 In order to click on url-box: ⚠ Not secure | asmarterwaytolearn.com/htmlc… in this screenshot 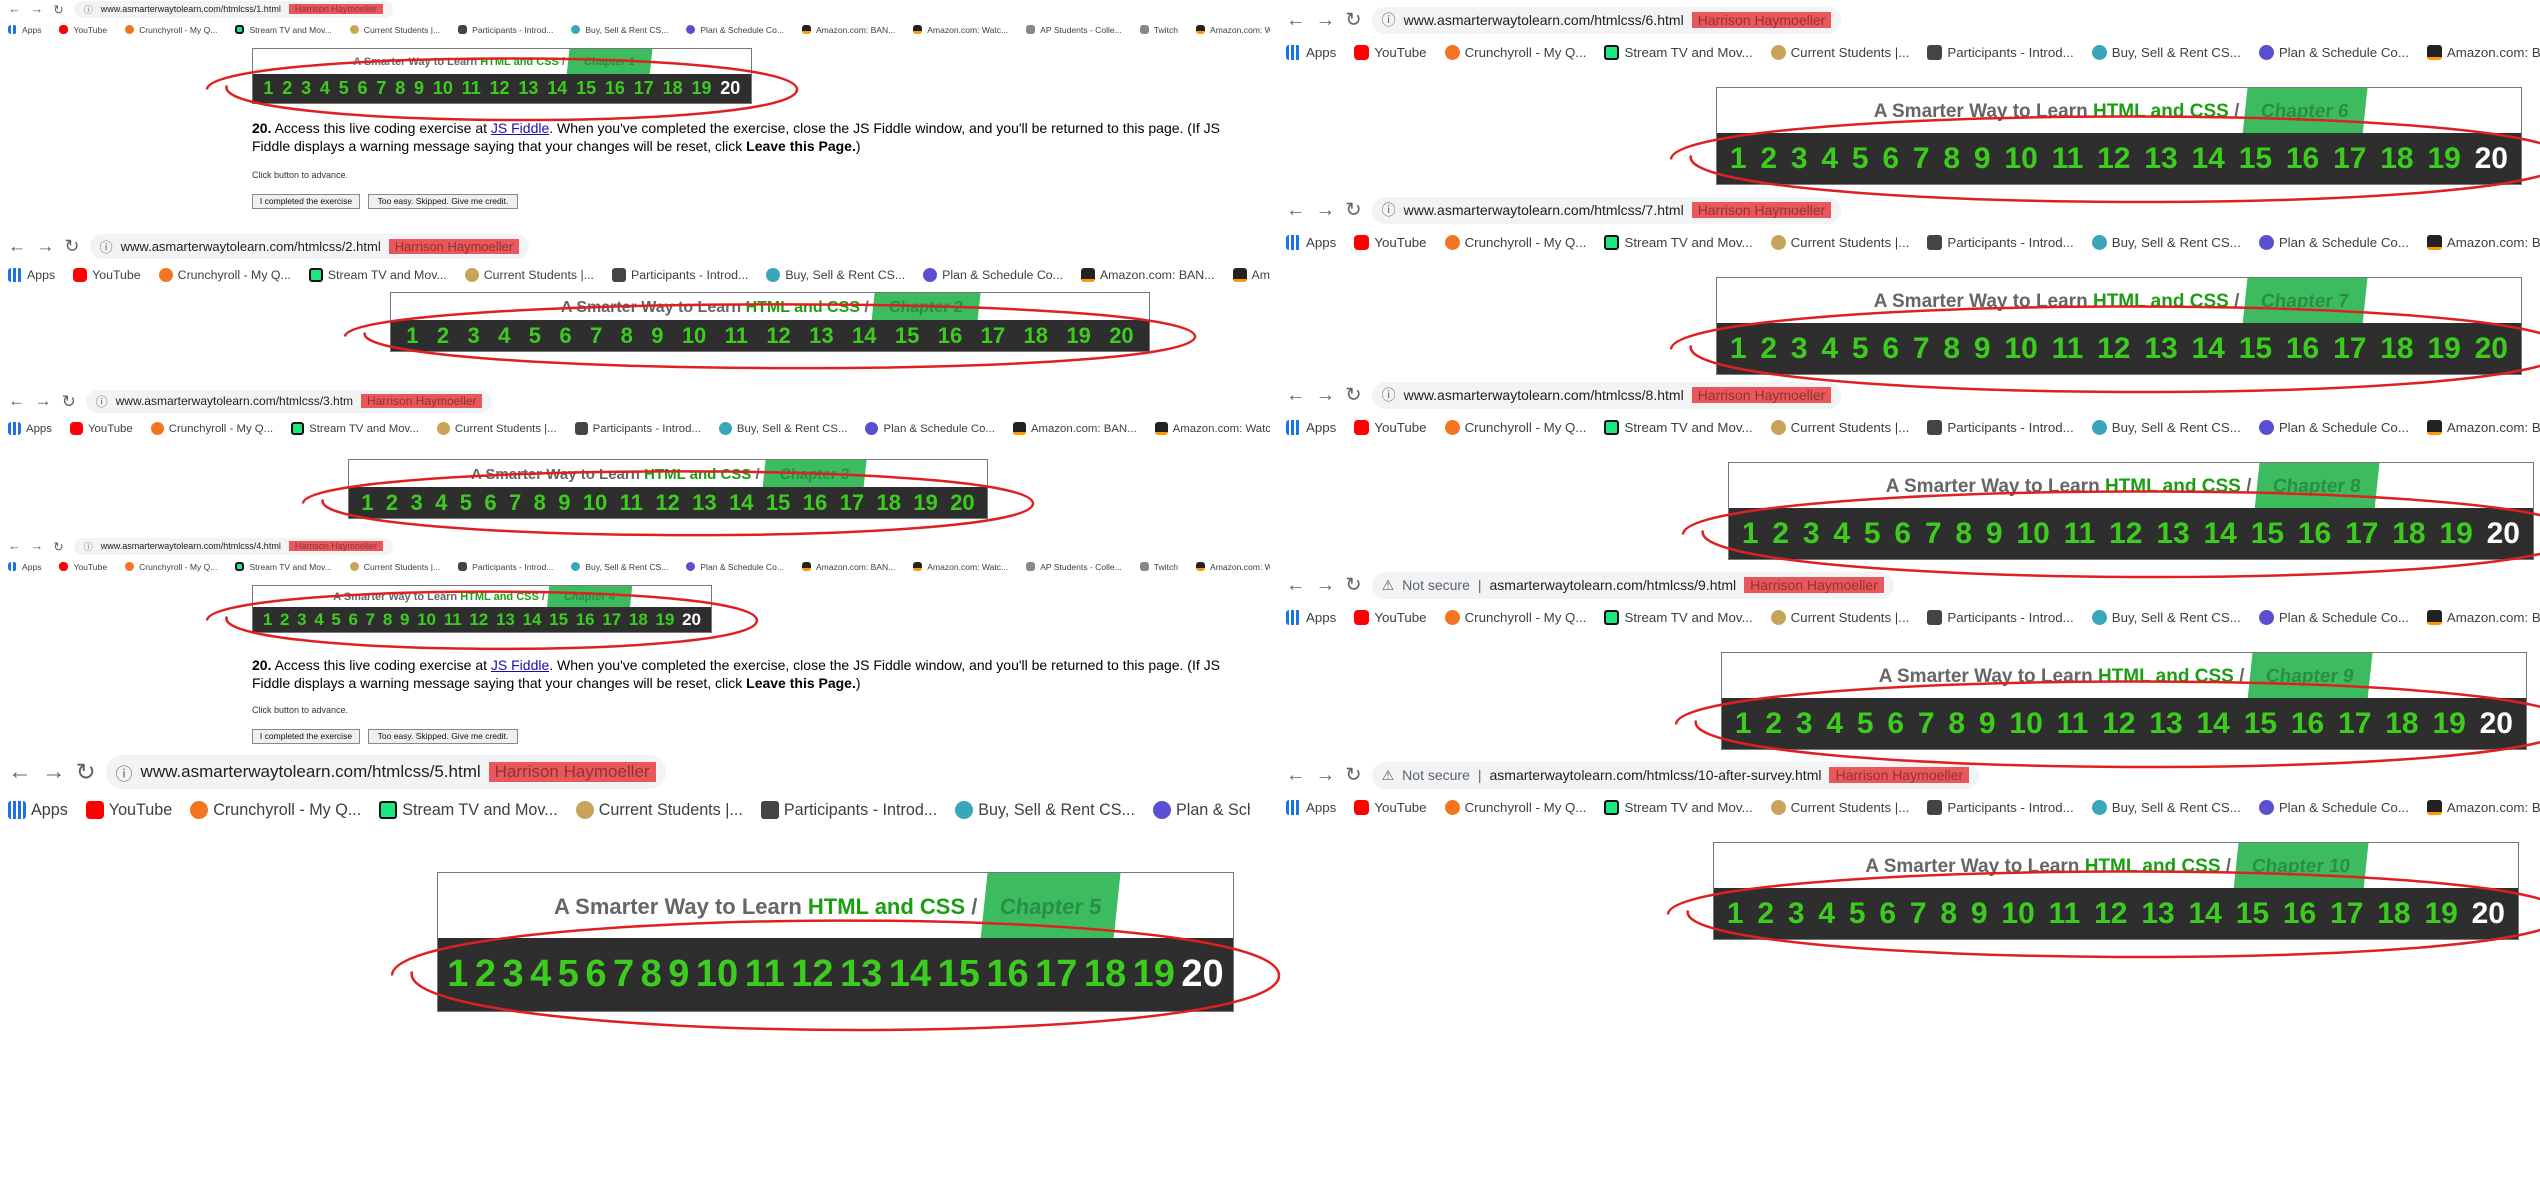, I will do `click(1675, 775)`.